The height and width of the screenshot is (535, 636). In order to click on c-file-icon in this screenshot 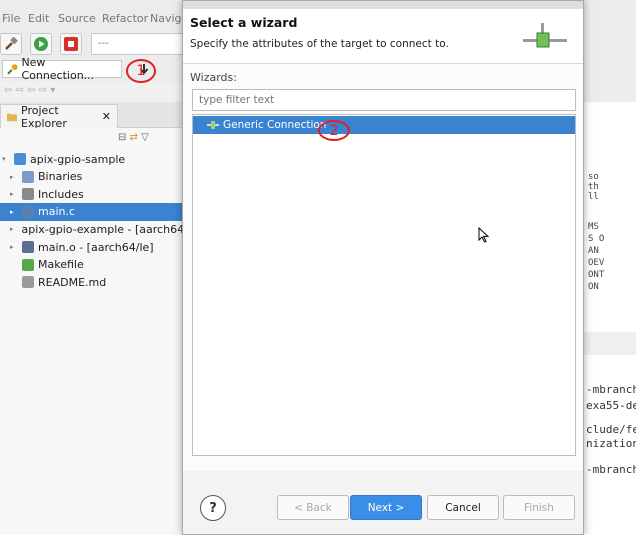, I will do `click(28, 211)`.